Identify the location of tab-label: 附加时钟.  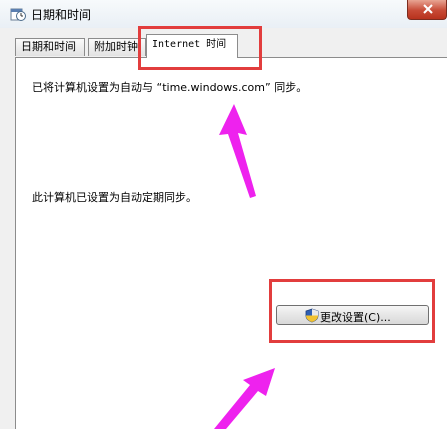
(116, 46).